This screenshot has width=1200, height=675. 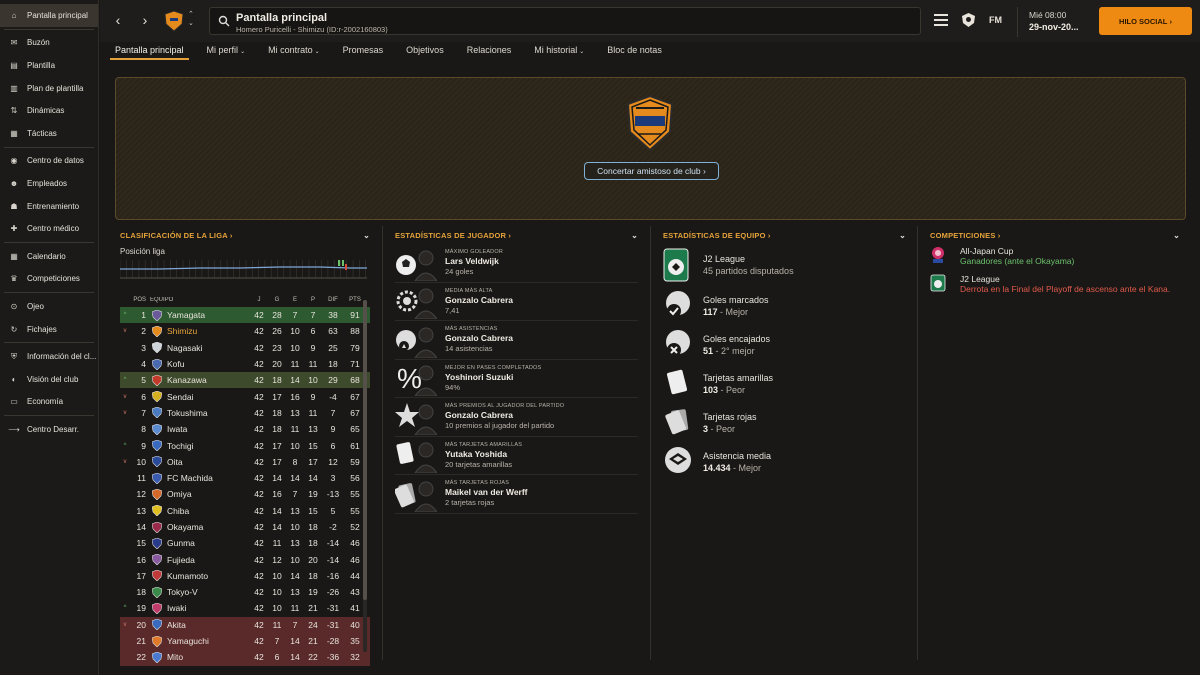 I want to click on player-stats-heading: ESTADÍSTICAS DE JUGADOR ›, so click(x=453, y=235).